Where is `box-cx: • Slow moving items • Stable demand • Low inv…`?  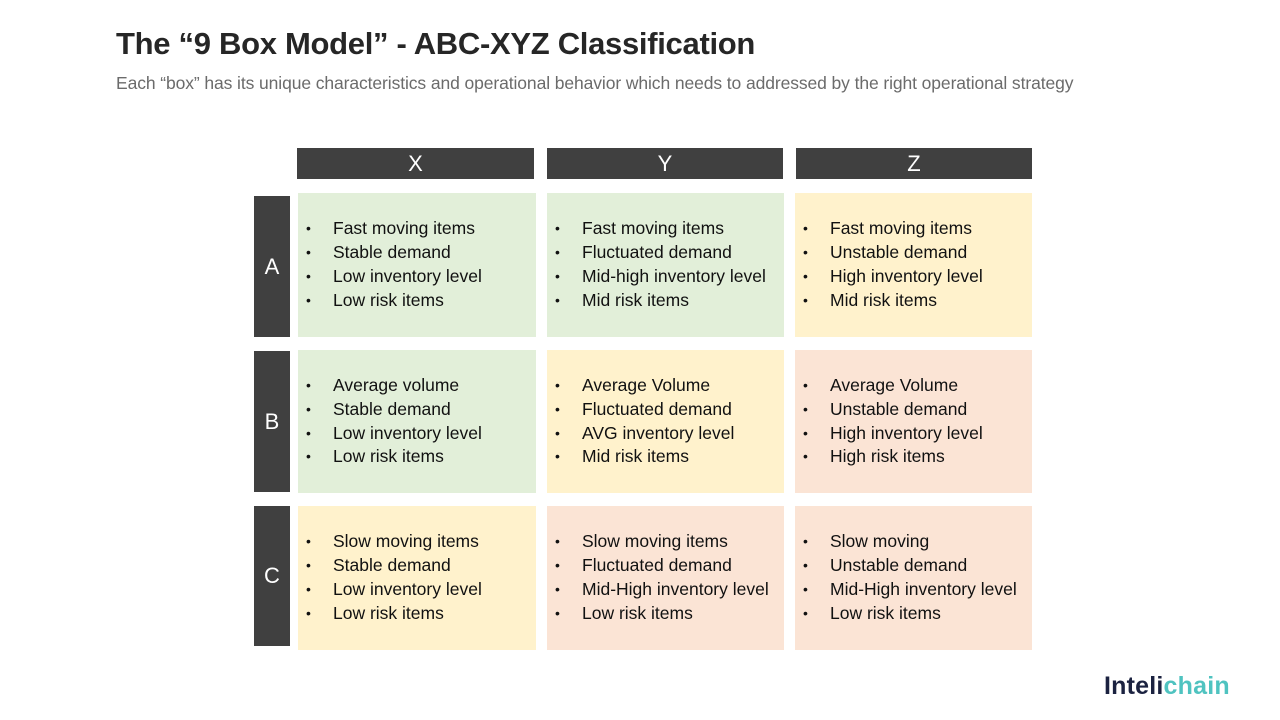
box-cx: • Slow moving items • Stable demand • Low inv… is located at coordinates (417, 578).